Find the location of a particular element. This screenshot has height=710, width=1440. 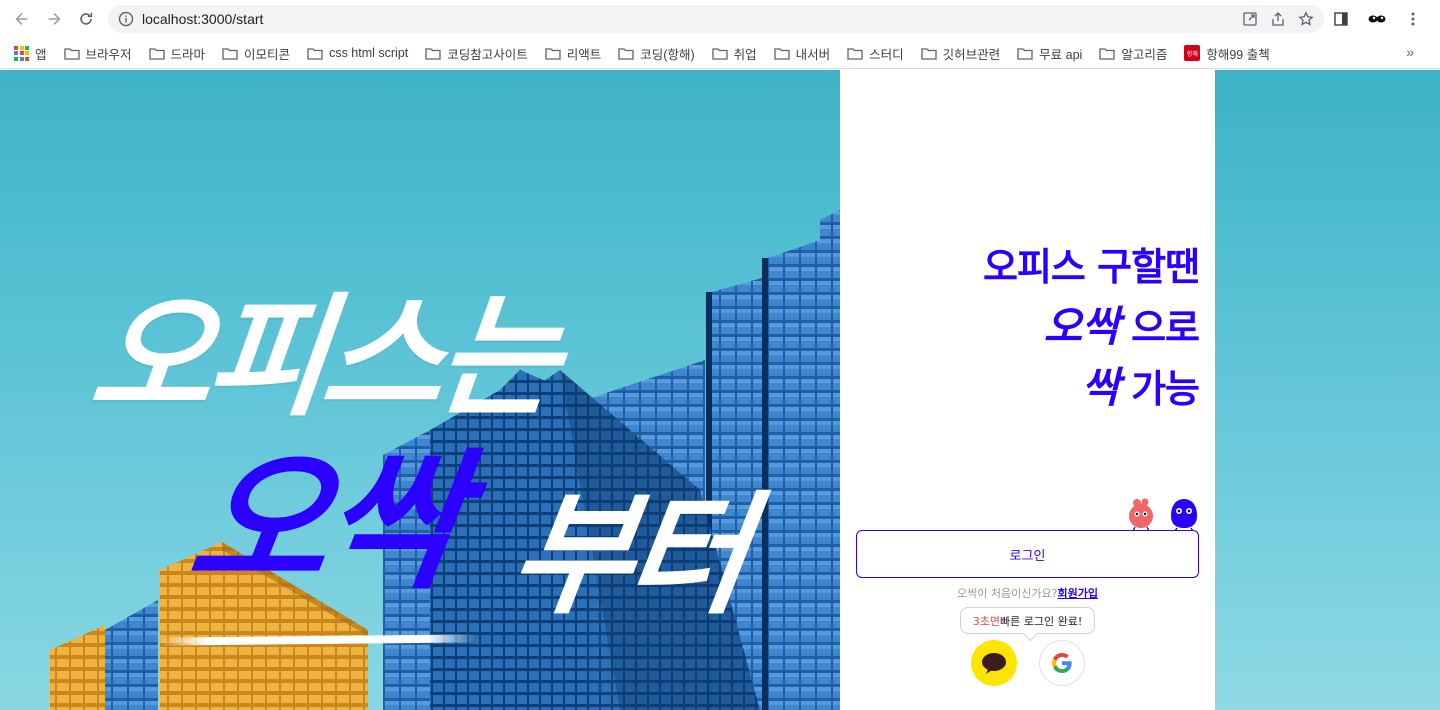

bookmark-item: 앱 is located at coordinates (30, 53).